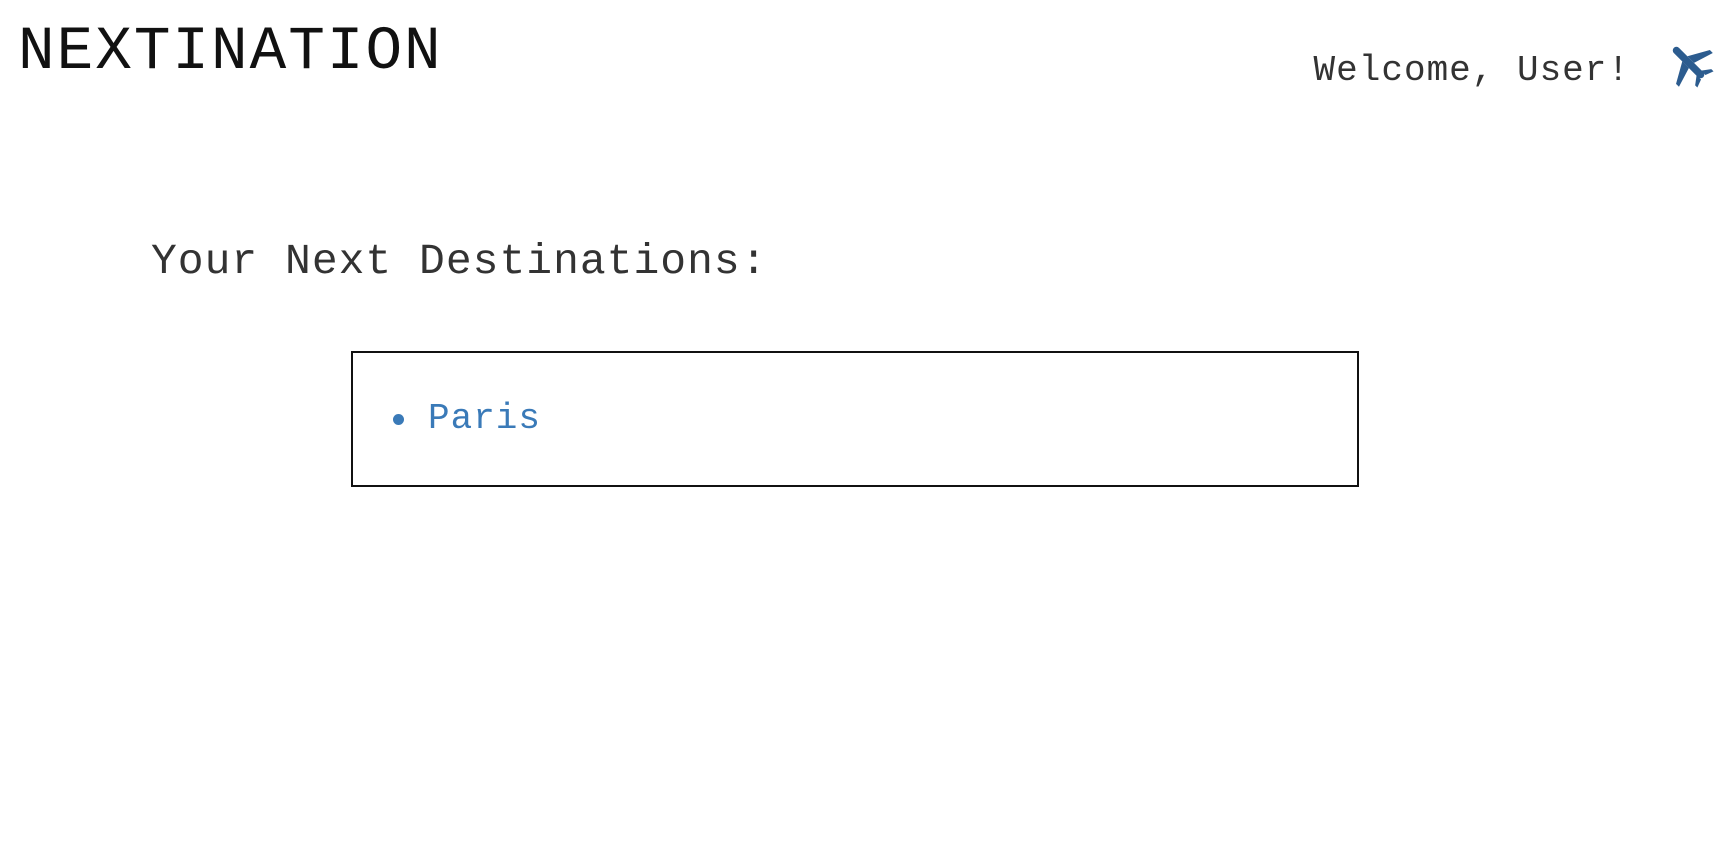 Image resolution: width=1734 pixels, height=860 pixels. I want to click on list-item: Paris, so click(467, 419).